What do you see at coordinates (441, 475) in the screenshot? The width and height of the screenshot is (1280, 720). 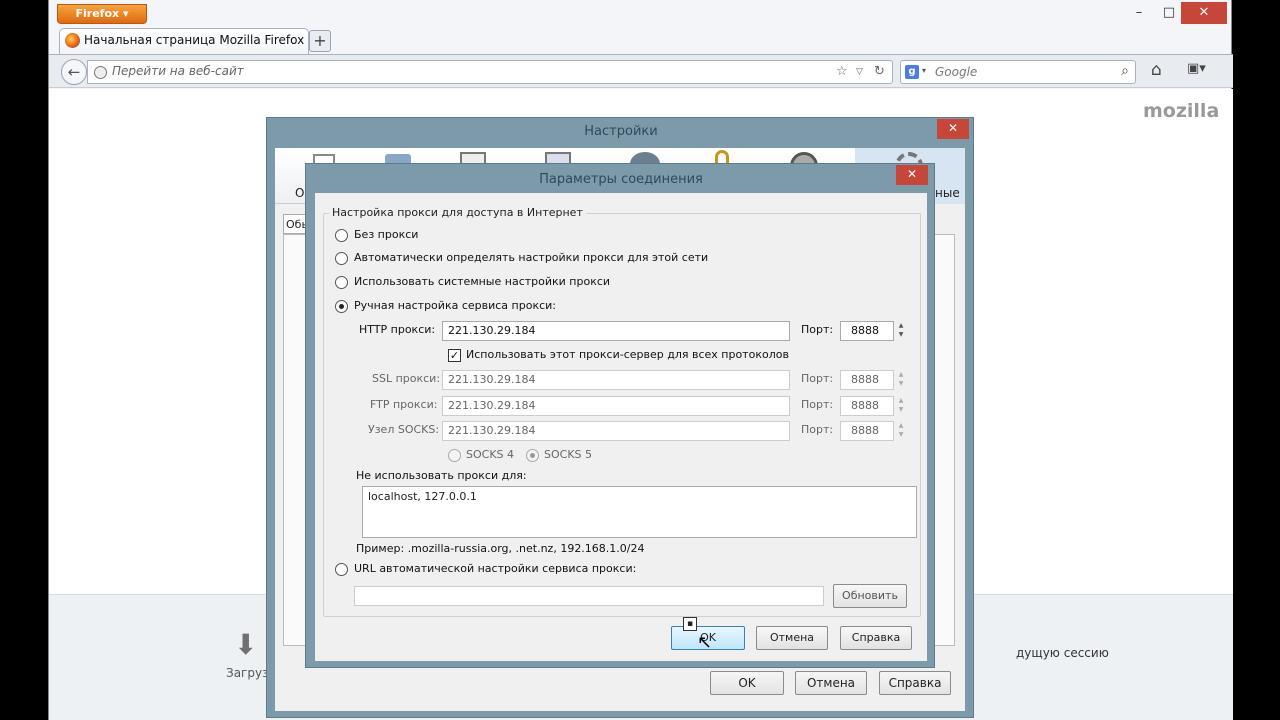 I see `no-proxy-for-label: Не использовать прокси для:` at bounding box center [441, 475].